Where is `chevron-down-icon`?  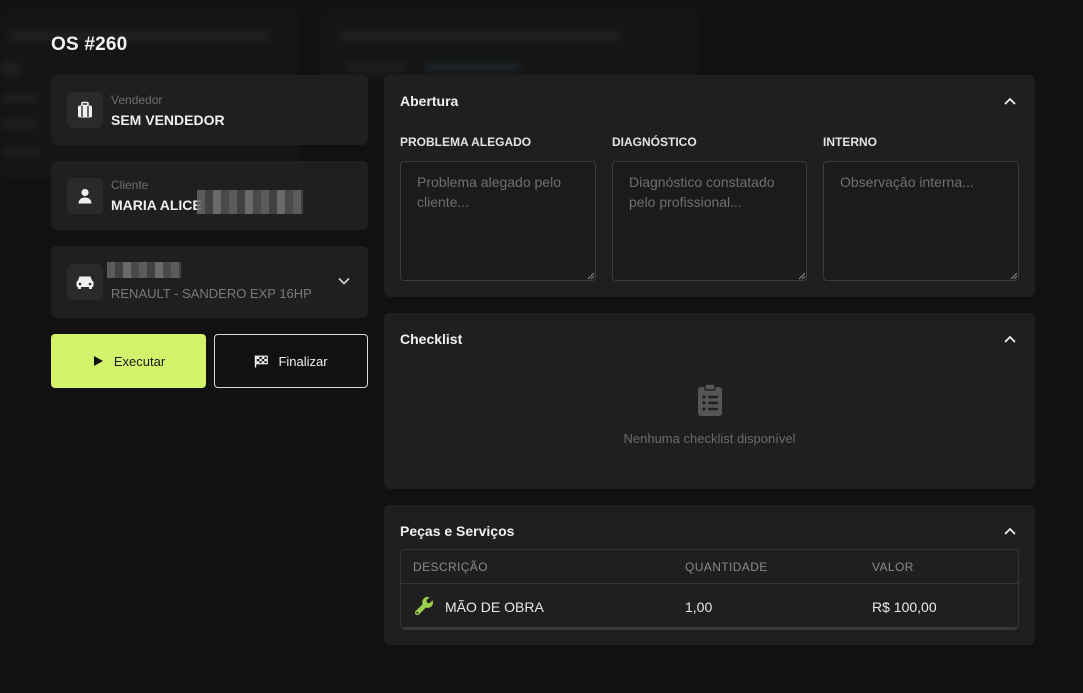 chevron-down-icon is located at coordinates (344, 281).